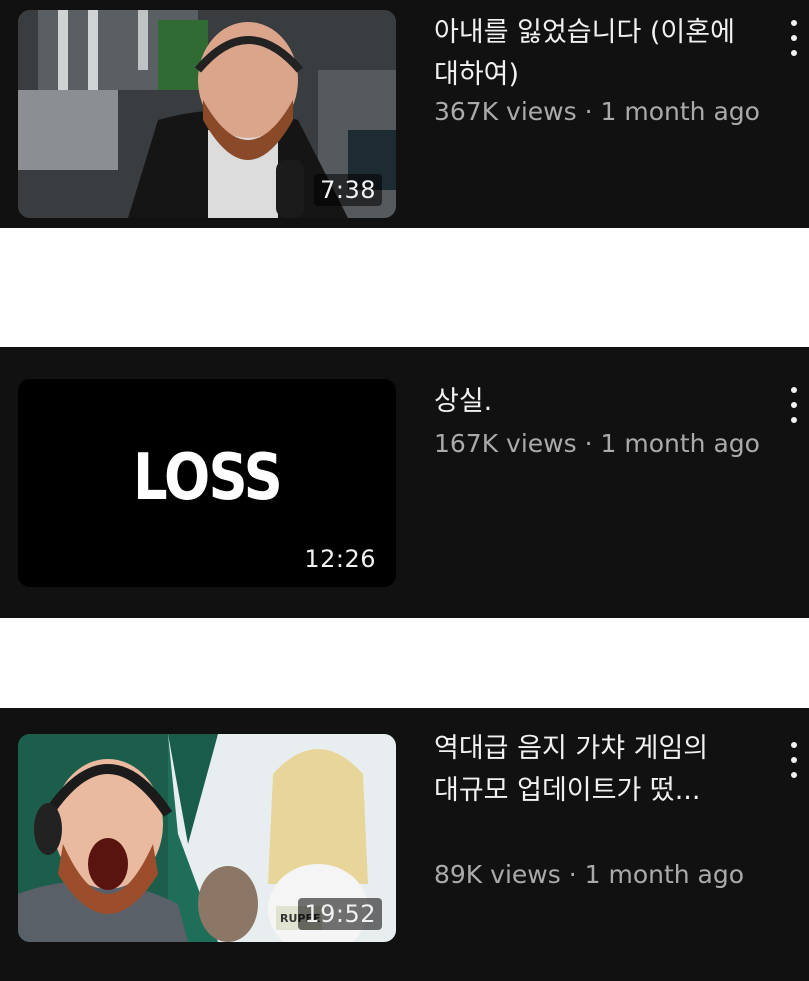  Describe the element at coordinates (340, 914) in the screenshot. I see `video-duration: 19:52` at that location.